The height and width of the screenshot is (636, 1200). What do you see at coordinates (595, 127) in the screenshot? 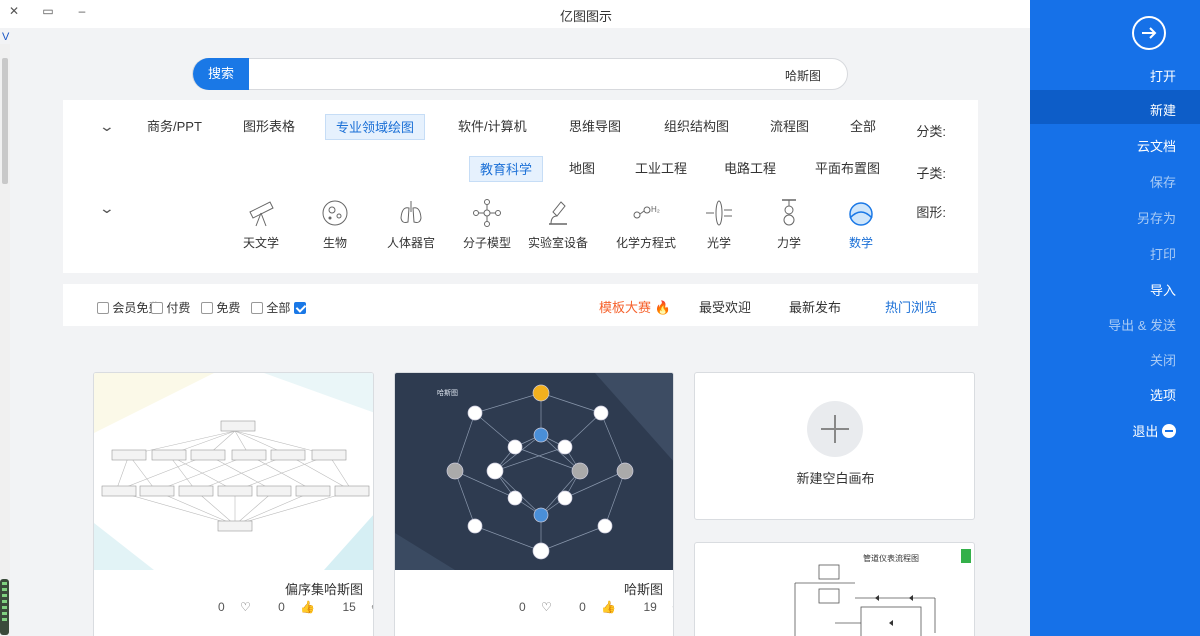
I see `category-chip: 思维导图` at bounding box center [595, 127].